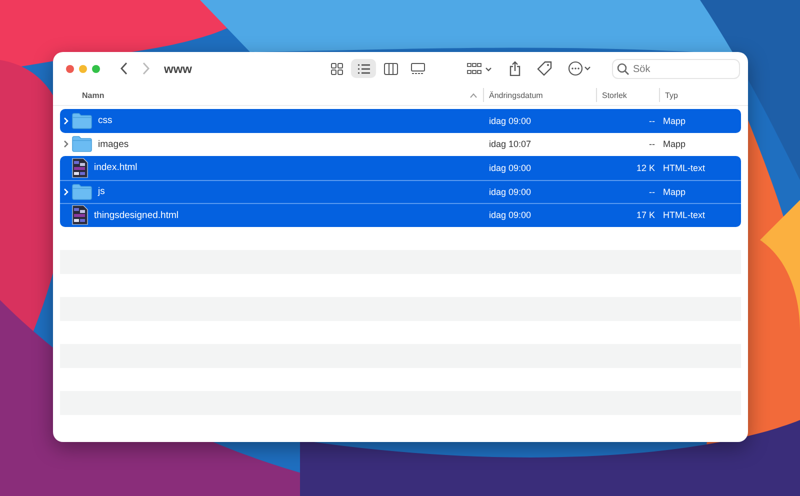 This screenshot has width=800, height=496. I want to click on gallery-icon, so click(417, 68).